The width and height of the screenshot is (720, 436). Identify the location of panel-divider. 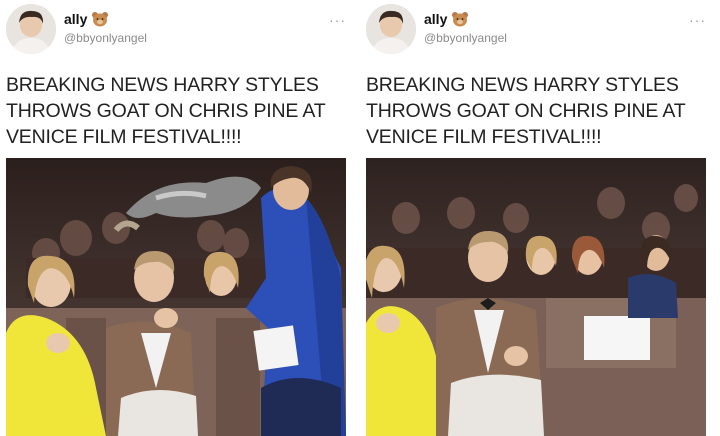
(356, 218).